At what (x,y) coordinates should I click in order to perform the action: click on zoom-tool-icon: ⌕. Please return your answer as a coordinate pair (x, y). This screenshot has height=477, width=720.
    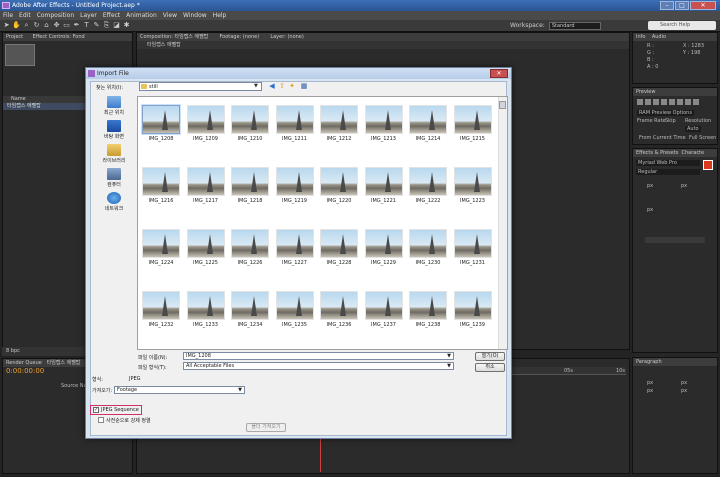
    Looking at the image, I should click on (26, 25).